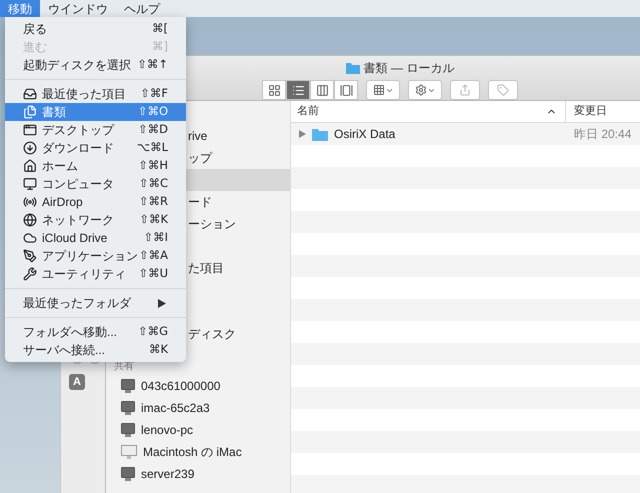 The width and height of the screenshot is (640, 493). Describe the element at coordinates (95, 166) in the screenshot. I see `menu-item: ホーム ⇧⌘H` at that location.